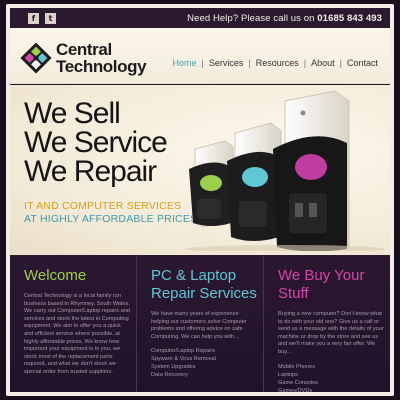 Image resolution: width=400 pixels, height=400 pixels. What do you see at coordinates (50, 18) in the screenshot?
I see `twitter-icon: t` at bounding box center [50, 18].